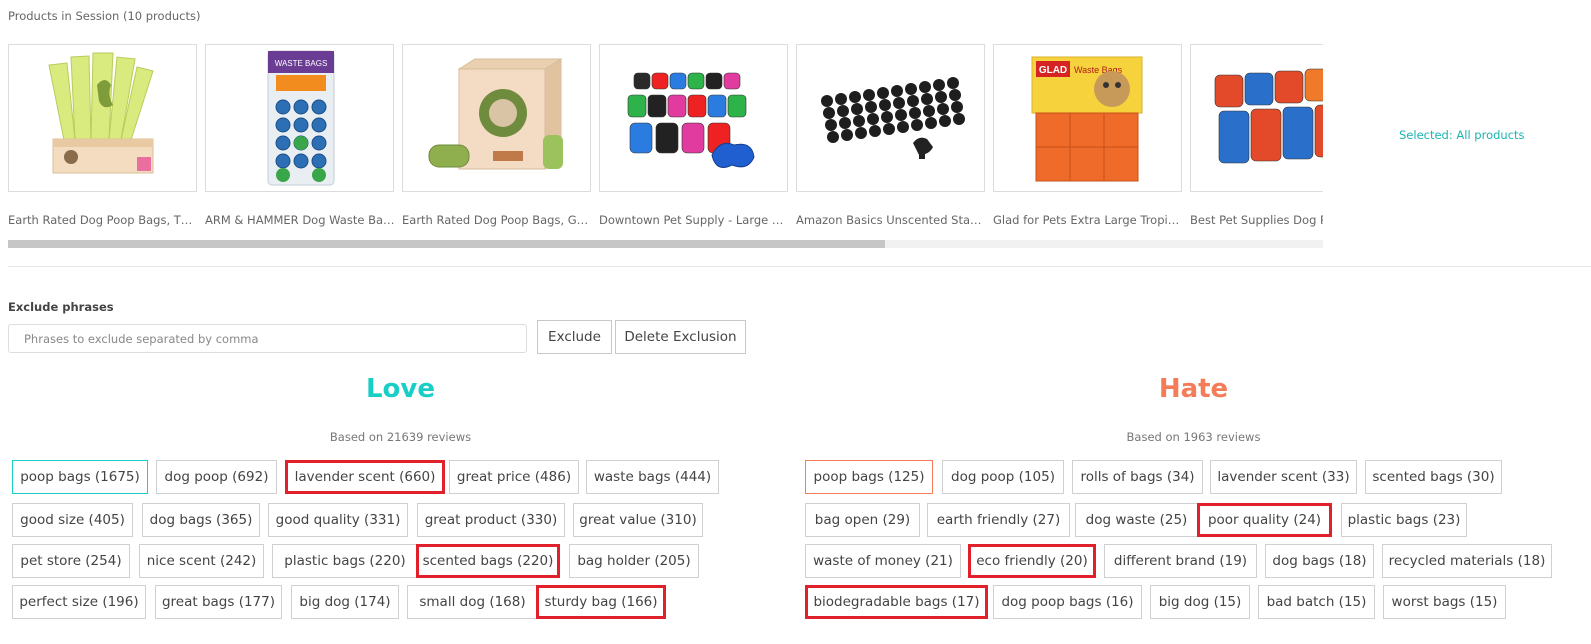 This screenshot has height=644, width=1591. Describe the element at coordinates (1256, 220) in the screenshot. I see `product-title: Best Pet Supplies Dog Poop Bags` at that location.